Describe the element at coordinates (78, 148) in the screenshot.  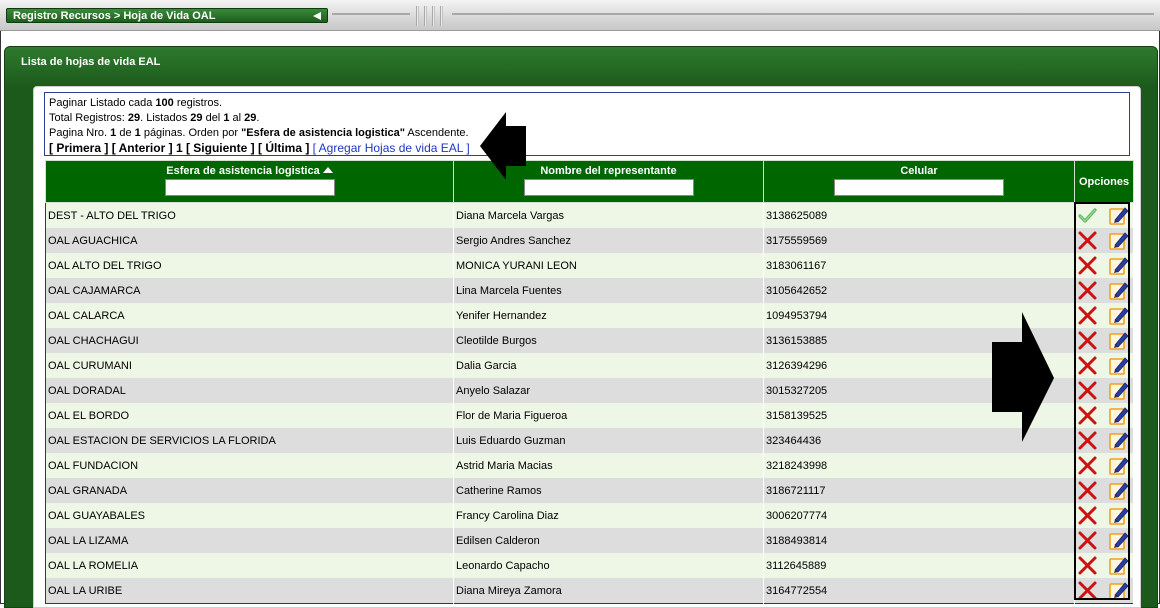
I see `pager-first: [ Primera ]` at that location.